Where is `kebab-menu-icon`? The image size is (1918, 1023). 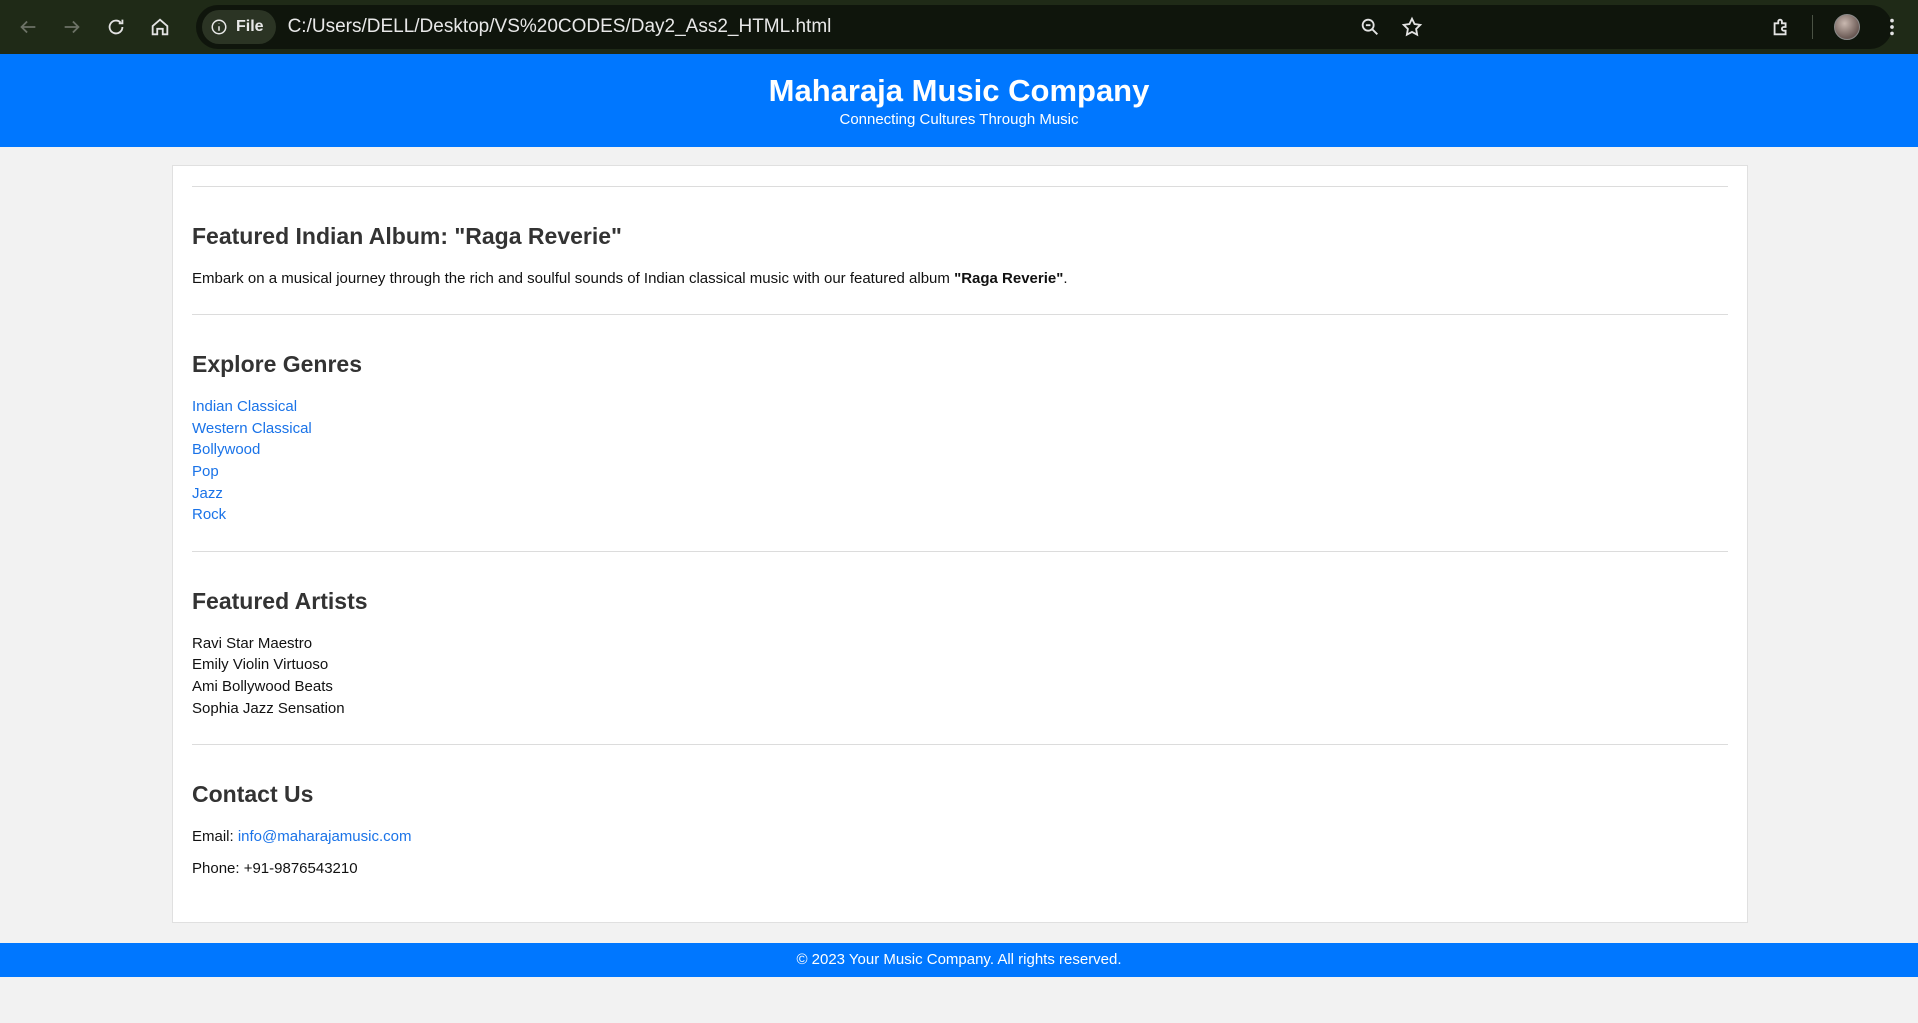 kebab-menu-icon is located at coordinates (1892, 27).